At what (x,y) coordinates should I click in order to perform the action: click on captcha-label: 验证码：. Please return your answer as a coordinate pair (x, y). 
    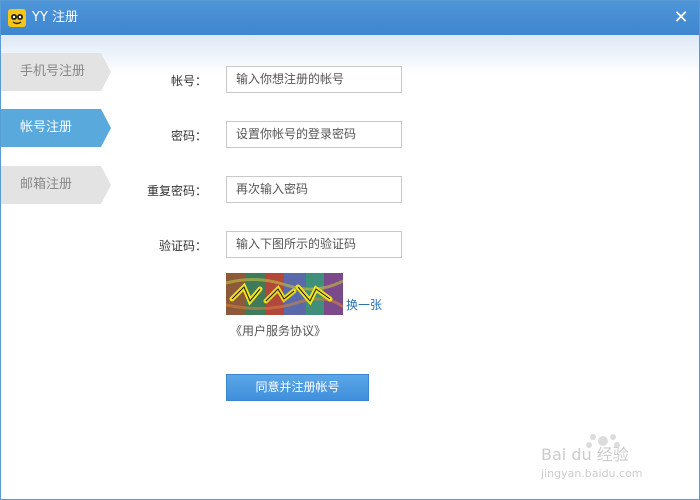
    Looking at the image, I should click on (182, 246).